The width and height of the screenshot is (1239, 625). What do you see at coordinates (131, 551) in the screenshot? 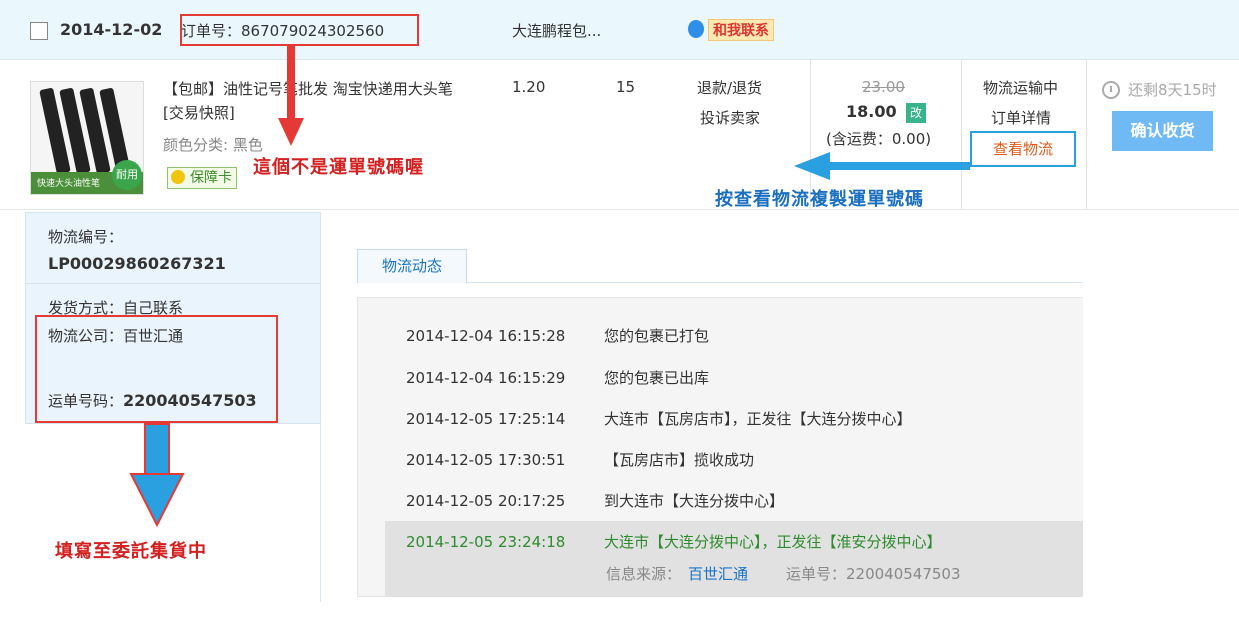
I see `annotation-fill-in: 填寫至委託集貨中` at bounding box center [131, 551].